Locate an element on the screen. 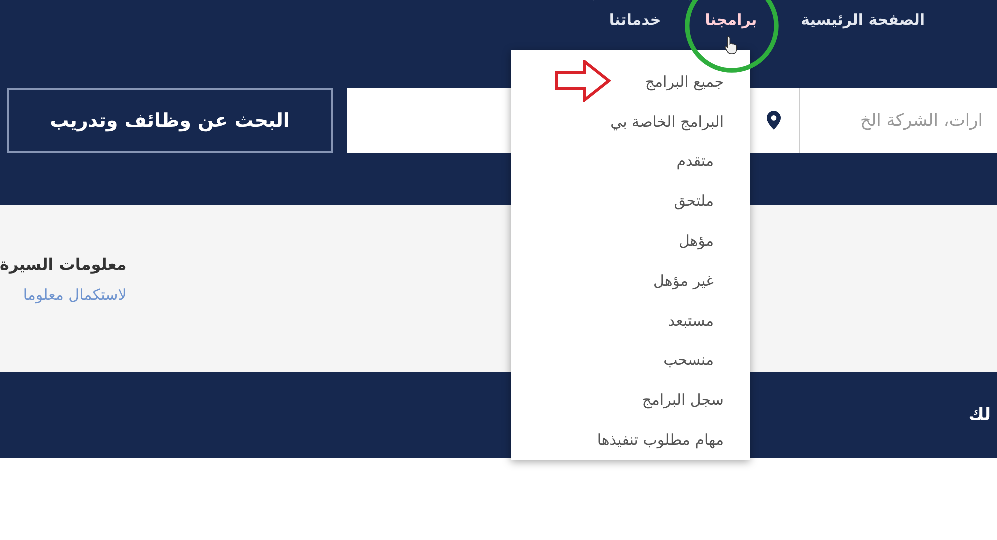 Image resolution: width=997 pixels, height=540 pixels. hand-cursor-icon is located at coordinates (731, 45).